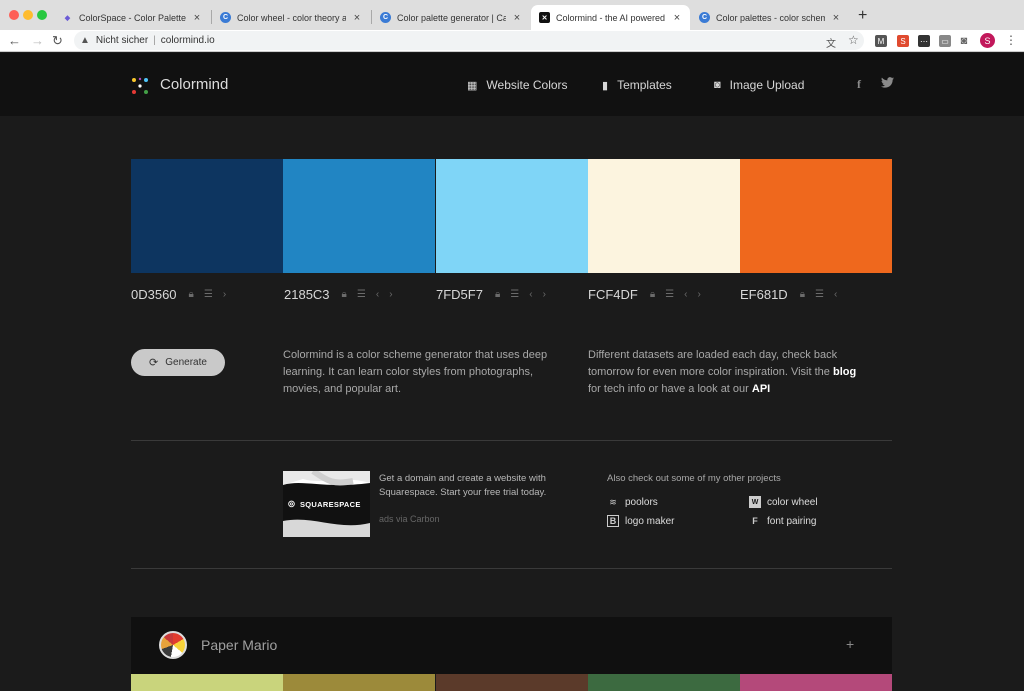 The width and height of the screenshot is (1024, 691). Describe the element at coordinates (469, 40) in the screenshot. I see `address-bar: ▲ Nicht sicher | colormind.io` at that location.